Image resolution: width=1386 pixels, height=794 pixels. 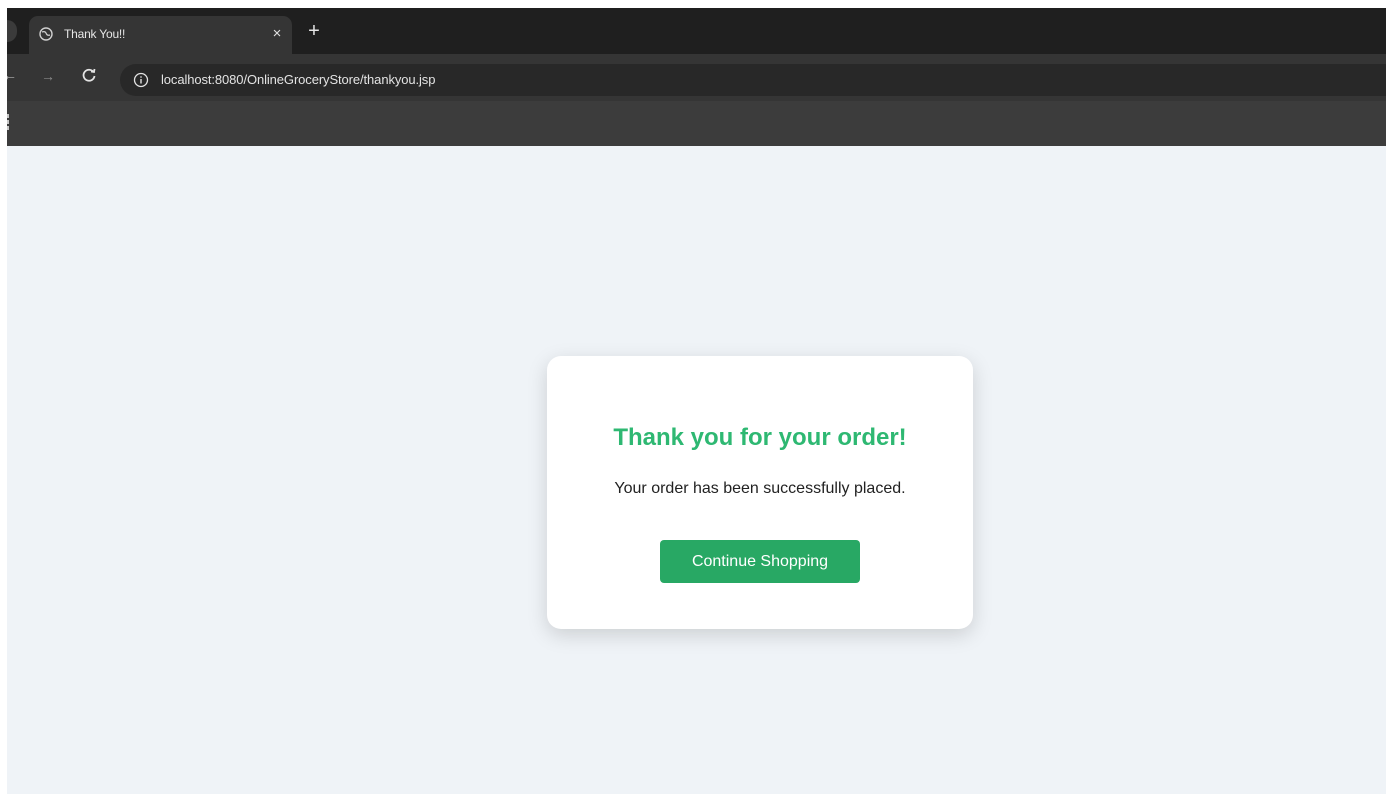 I want to click on site-info-icon, so click(x=141, y=80).